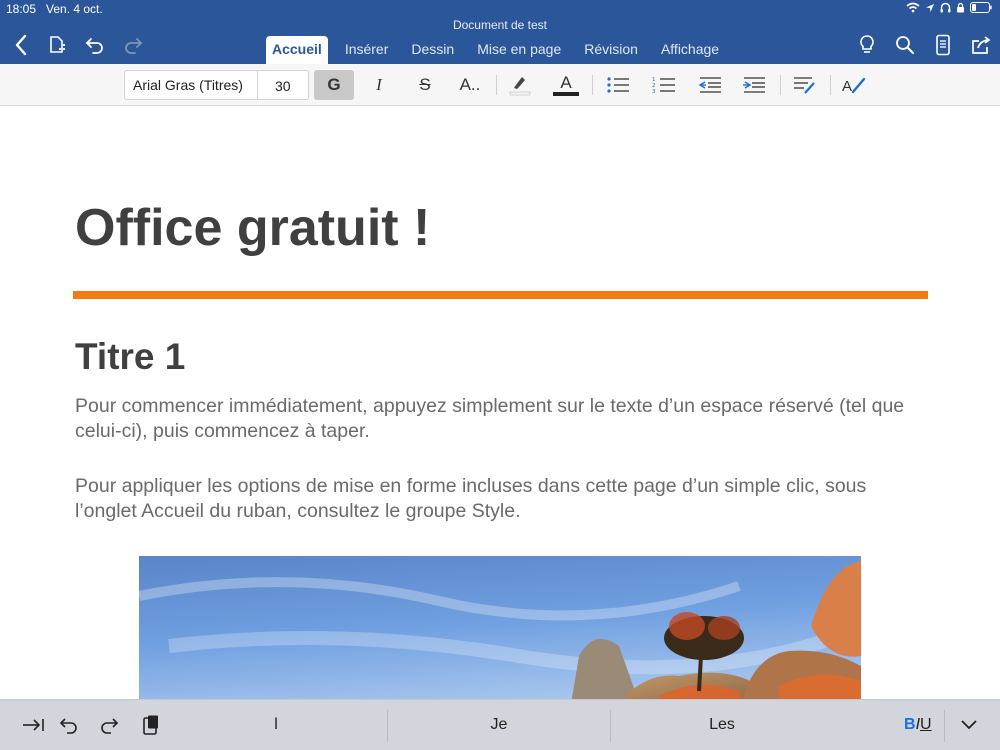  What do you see at coordinates (21, 9) in the screenshot?
I see `status-time: 18:05` at bounding box center [21, 9].